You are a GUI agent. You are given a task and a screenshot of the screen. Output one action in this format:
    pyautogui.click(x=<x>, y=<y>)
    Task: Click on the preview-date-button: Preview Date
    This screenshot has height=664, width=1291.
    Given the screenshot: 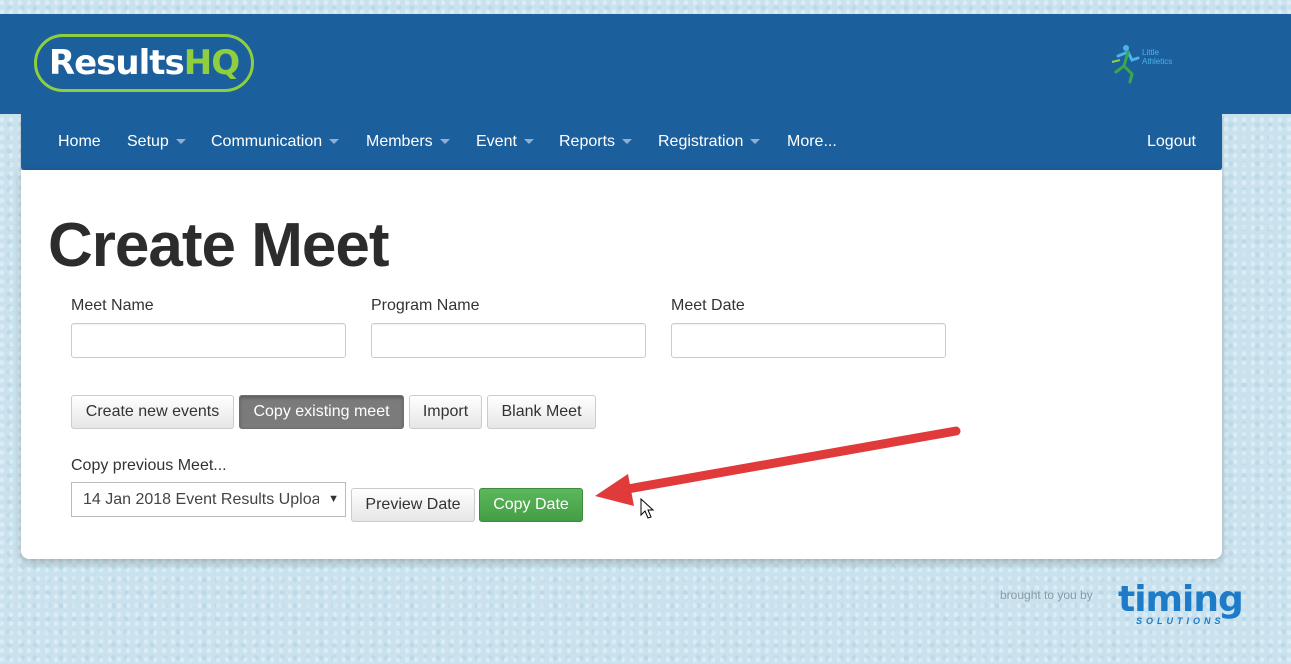 What is the action you would take?
    pyautogui.click(x=413, y=505)
    